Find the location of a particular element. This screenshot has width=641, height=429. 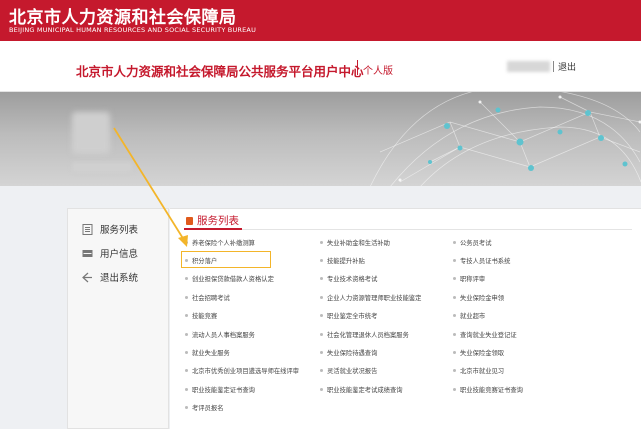

service-item: 查询就业失业登记证 is located at coordinates (485, 334).